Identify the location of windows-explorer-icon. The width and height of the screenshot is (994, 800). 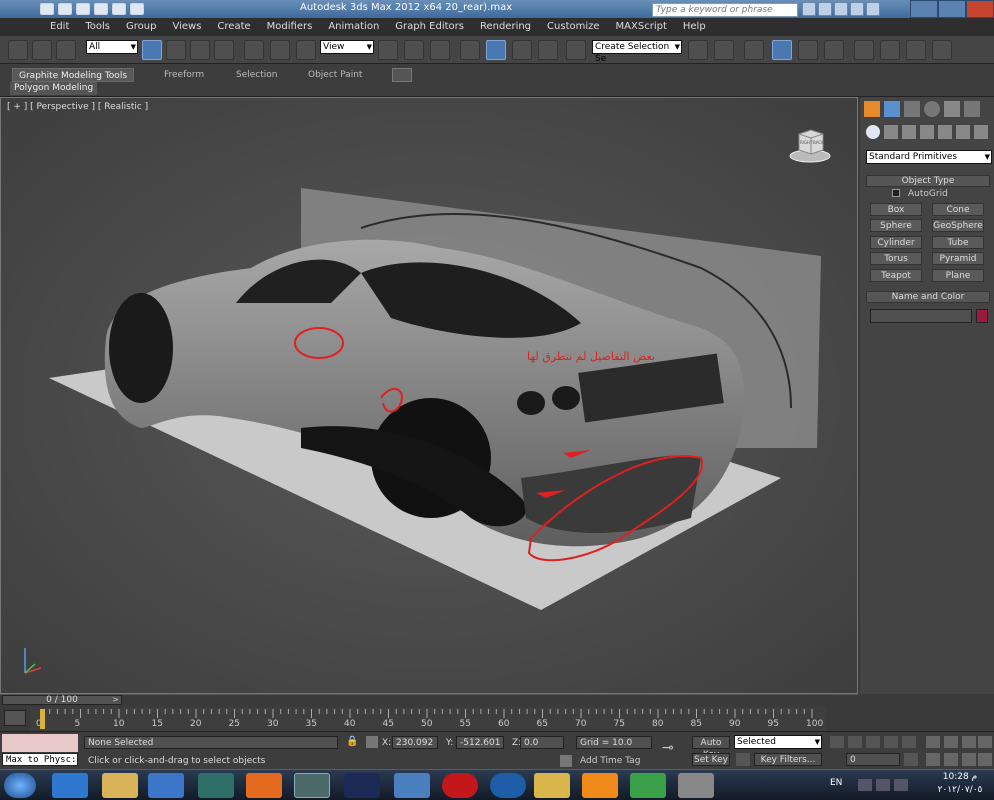
(120, 785).